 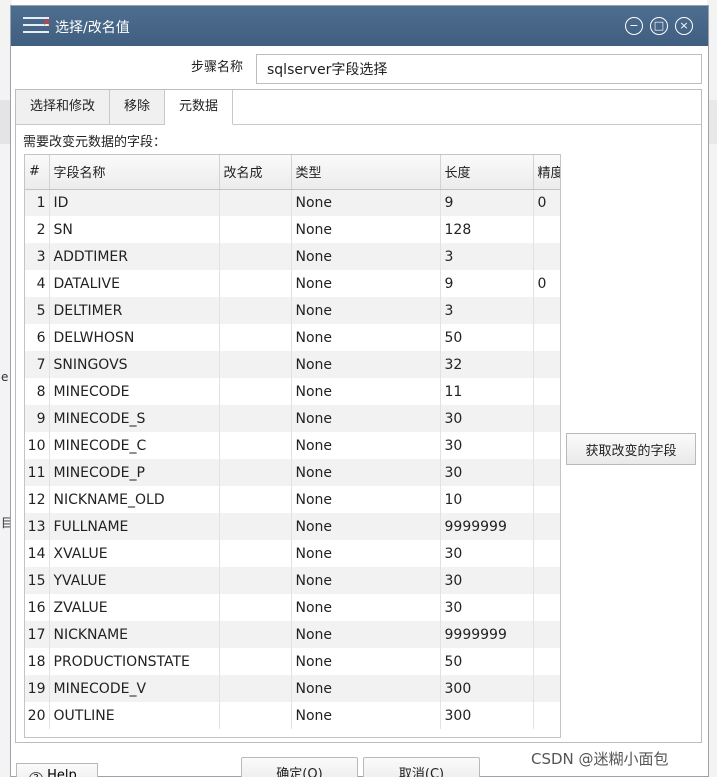 I want to click on table-row: 12 NICKNAME_OLD None 10, so click(x=292, y=499).